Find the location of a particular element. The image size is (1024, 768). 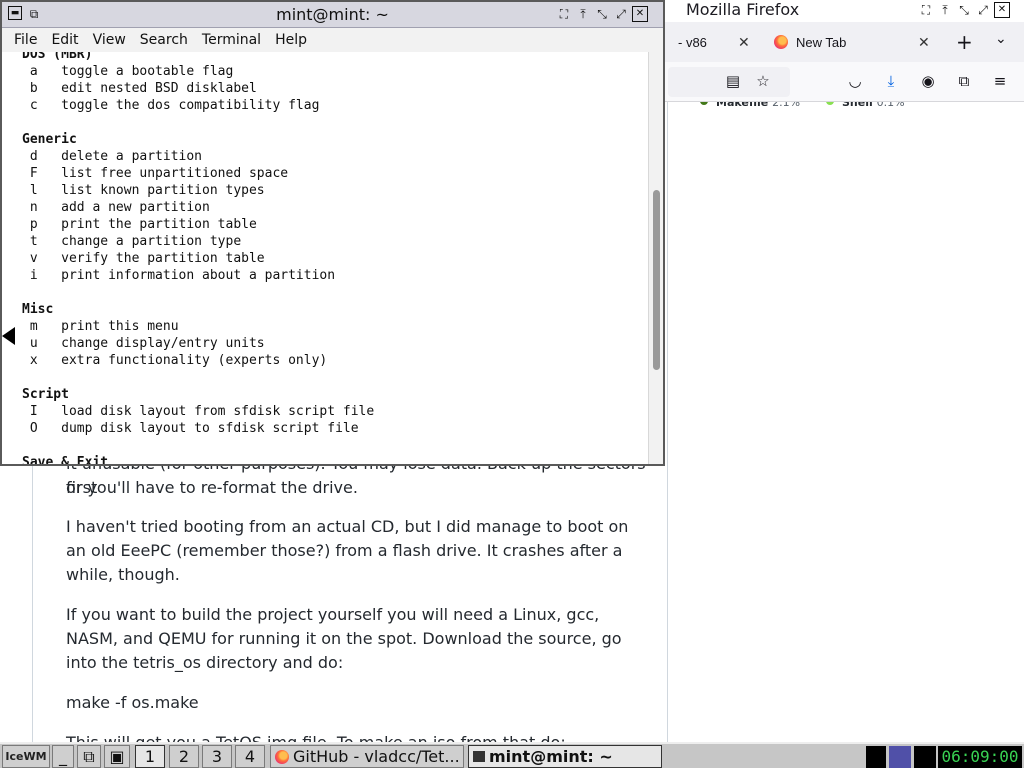

task-label: mint@mint: ~ is located at coordinates (551, 756).